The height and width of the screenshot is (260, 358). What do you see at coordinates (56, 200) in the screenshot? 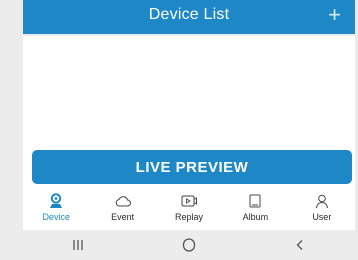
I see `device-camera-icon` at bounding box center [56, 200].